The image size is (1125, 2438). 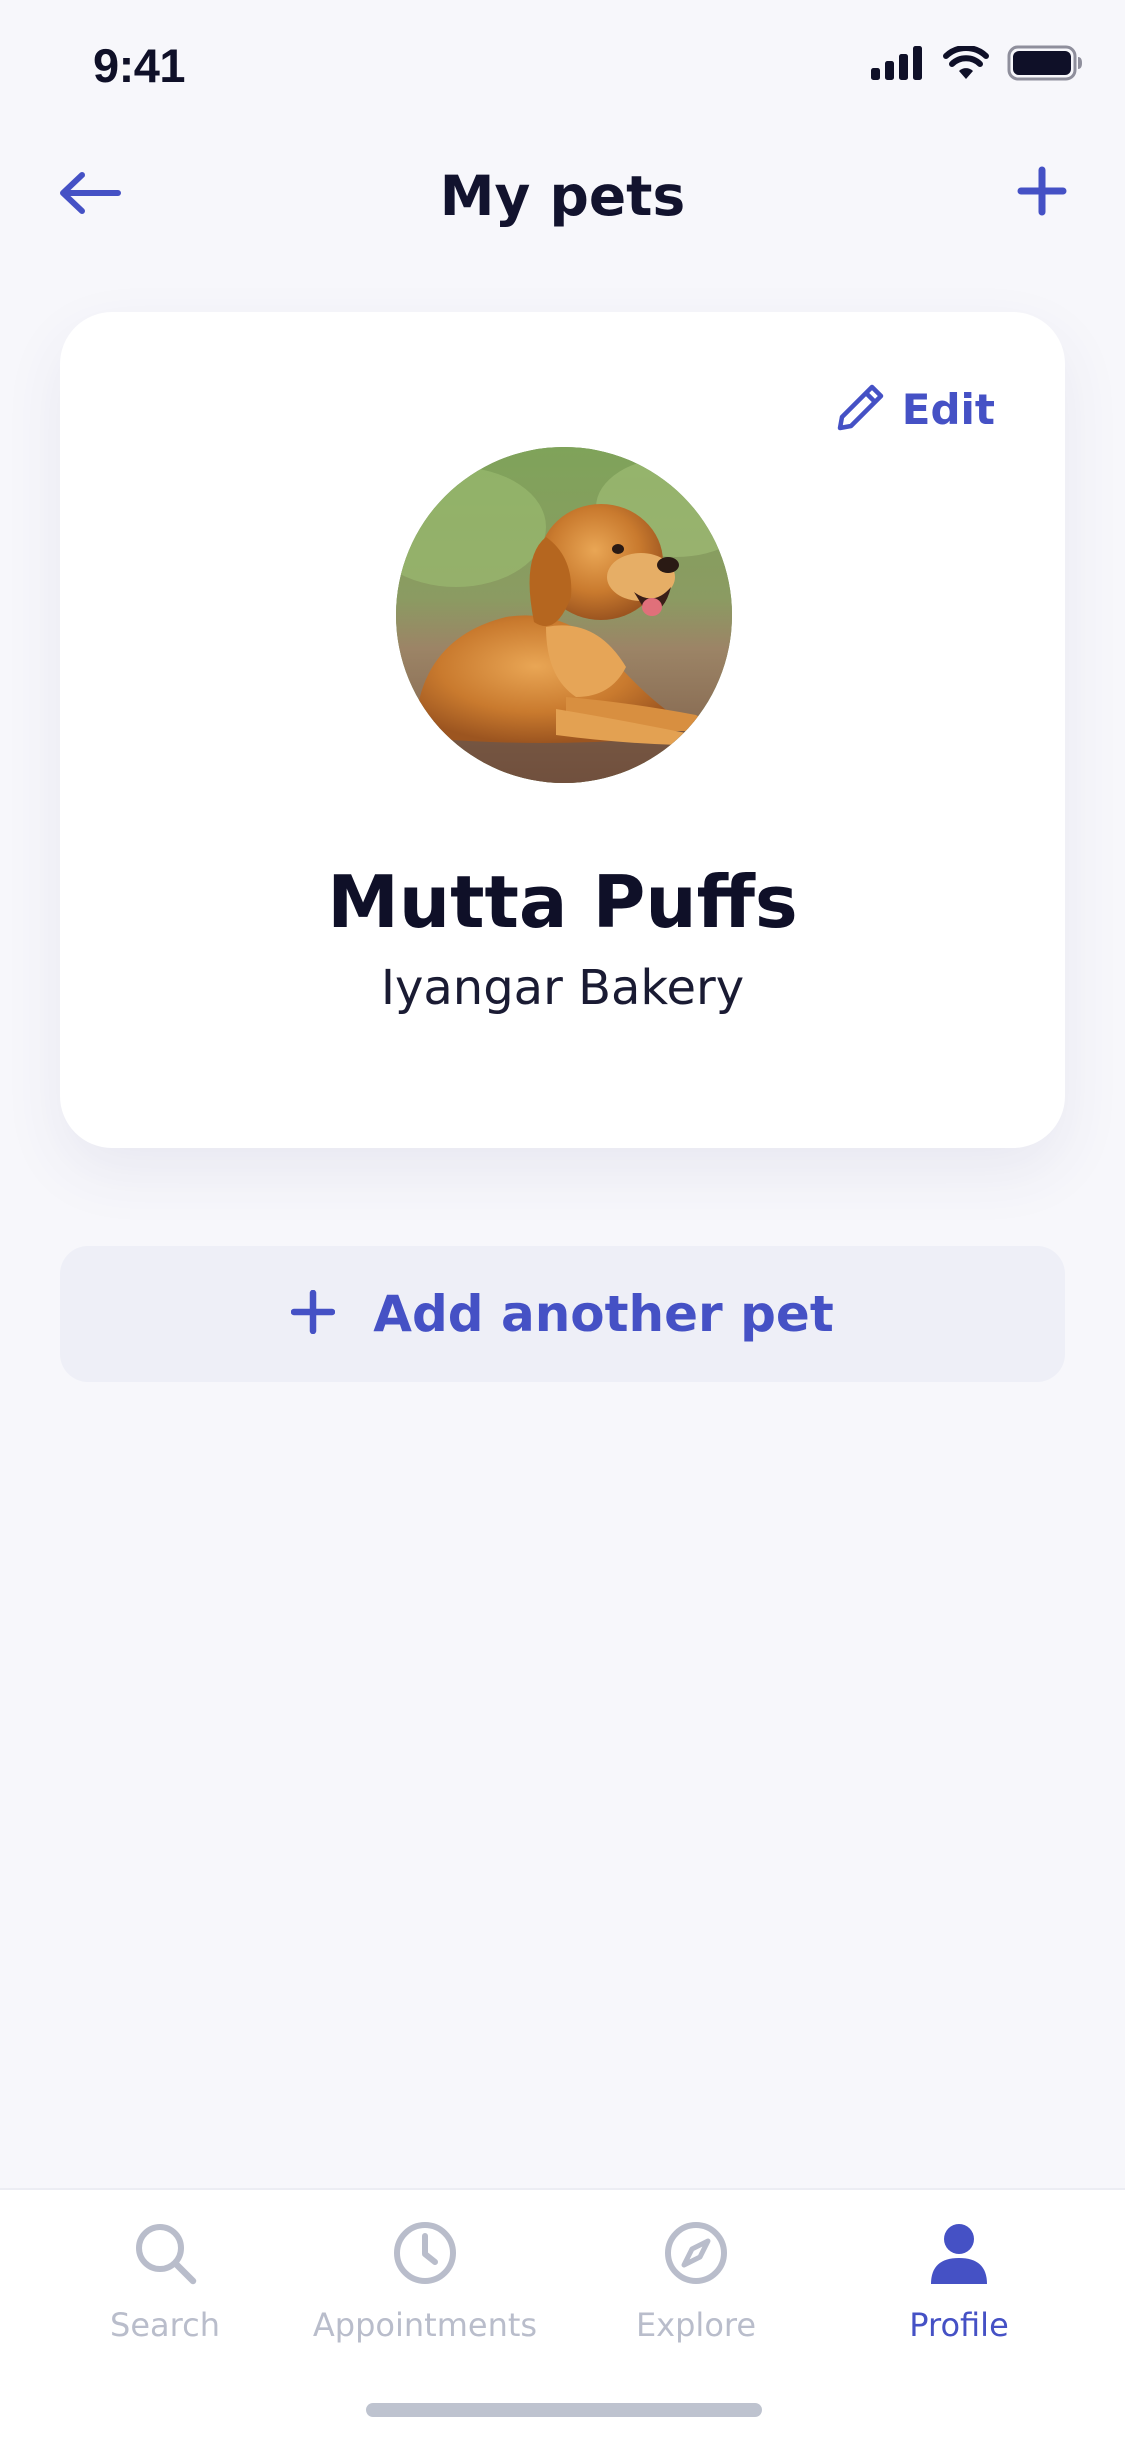 I want to click on pencil-icon, so click(x=861, y=409).